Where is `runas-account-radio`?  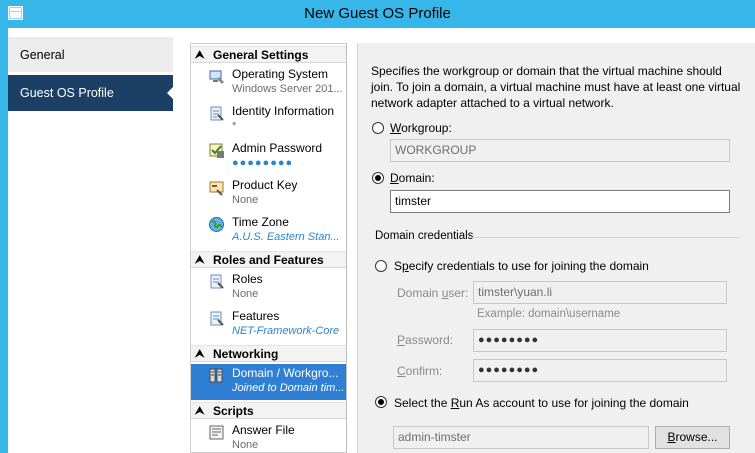
runas-account-radio is located at coordinates (381, 402).